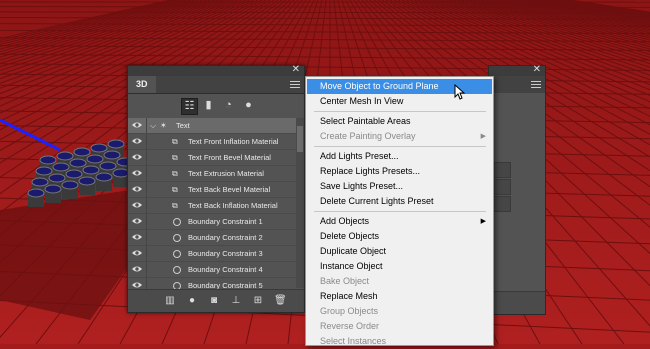 This screenshot has width=650, height=349. I want to click on layer-row: Boundary Constraint 3, so click(212, 254).